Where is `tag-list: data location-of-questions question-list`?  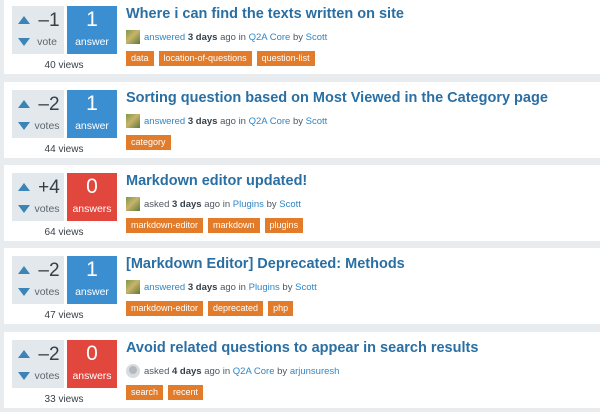 tag-list: data location-of-questions question-list is located at coordinates (220, 58).